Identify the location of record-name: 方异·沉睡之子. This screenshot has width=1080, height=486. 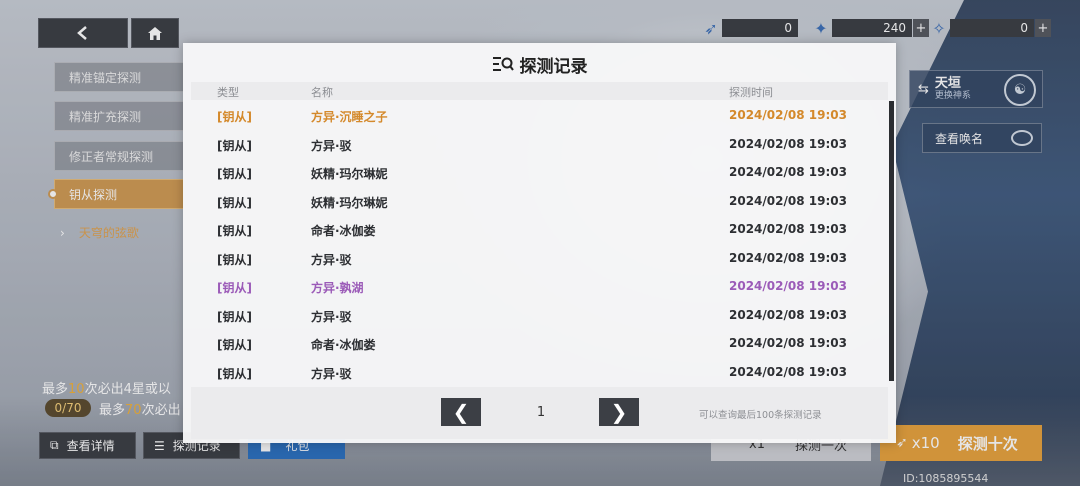
(349, 117).